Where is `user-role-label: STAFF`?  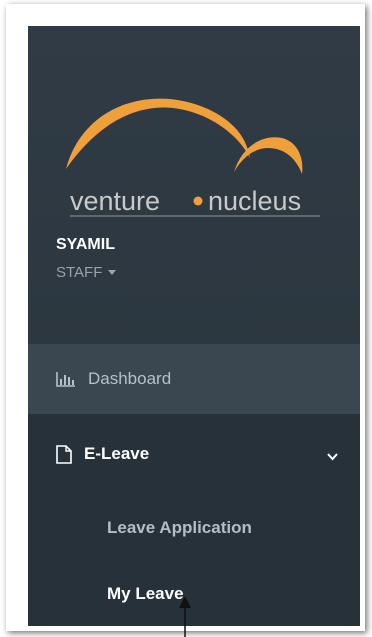 user-role-label: STAFF is located at coordinates (79, 272).